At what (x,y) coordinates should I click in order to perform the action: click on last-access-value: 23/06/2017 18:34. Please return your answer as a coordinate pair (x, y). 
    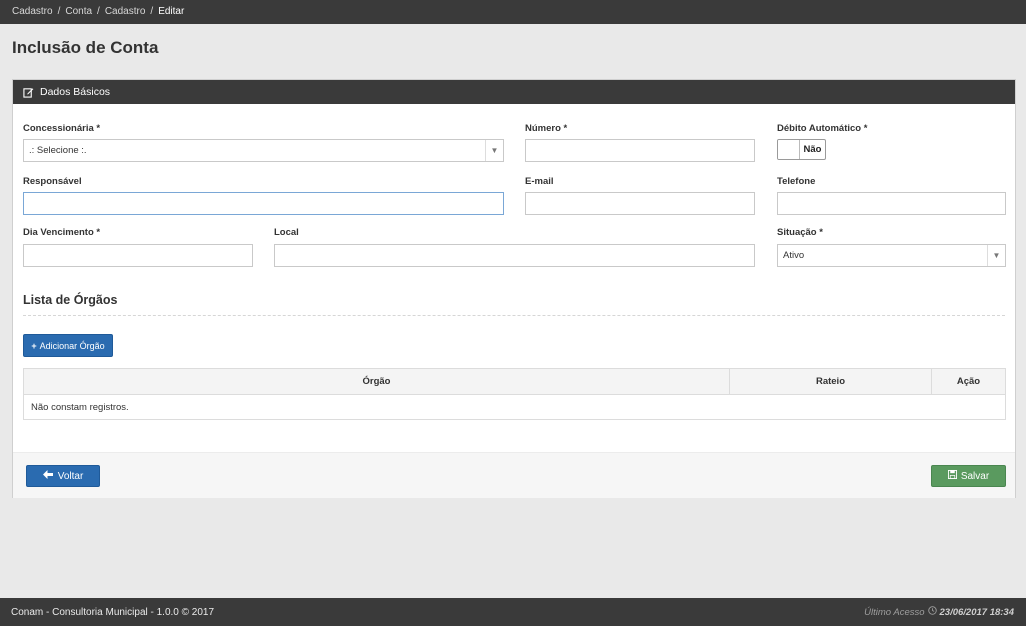
    Looking at the image, I should click on (976, 612).